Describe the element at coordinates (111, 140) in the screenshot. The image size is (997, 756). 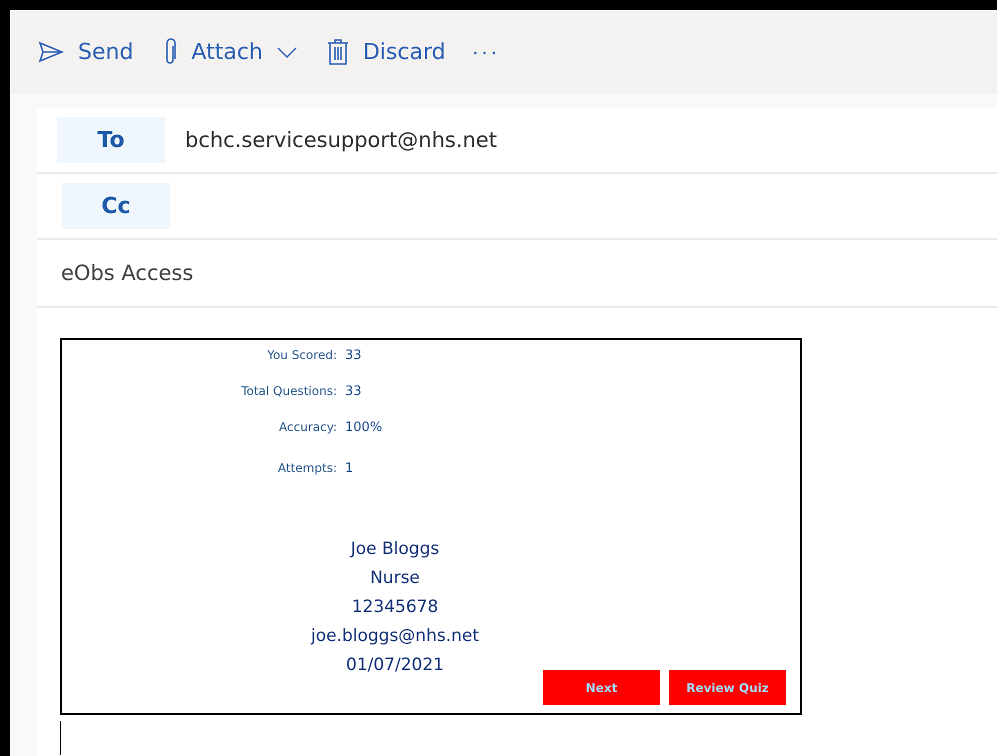
I see `recipient-label-button: To` at that location.